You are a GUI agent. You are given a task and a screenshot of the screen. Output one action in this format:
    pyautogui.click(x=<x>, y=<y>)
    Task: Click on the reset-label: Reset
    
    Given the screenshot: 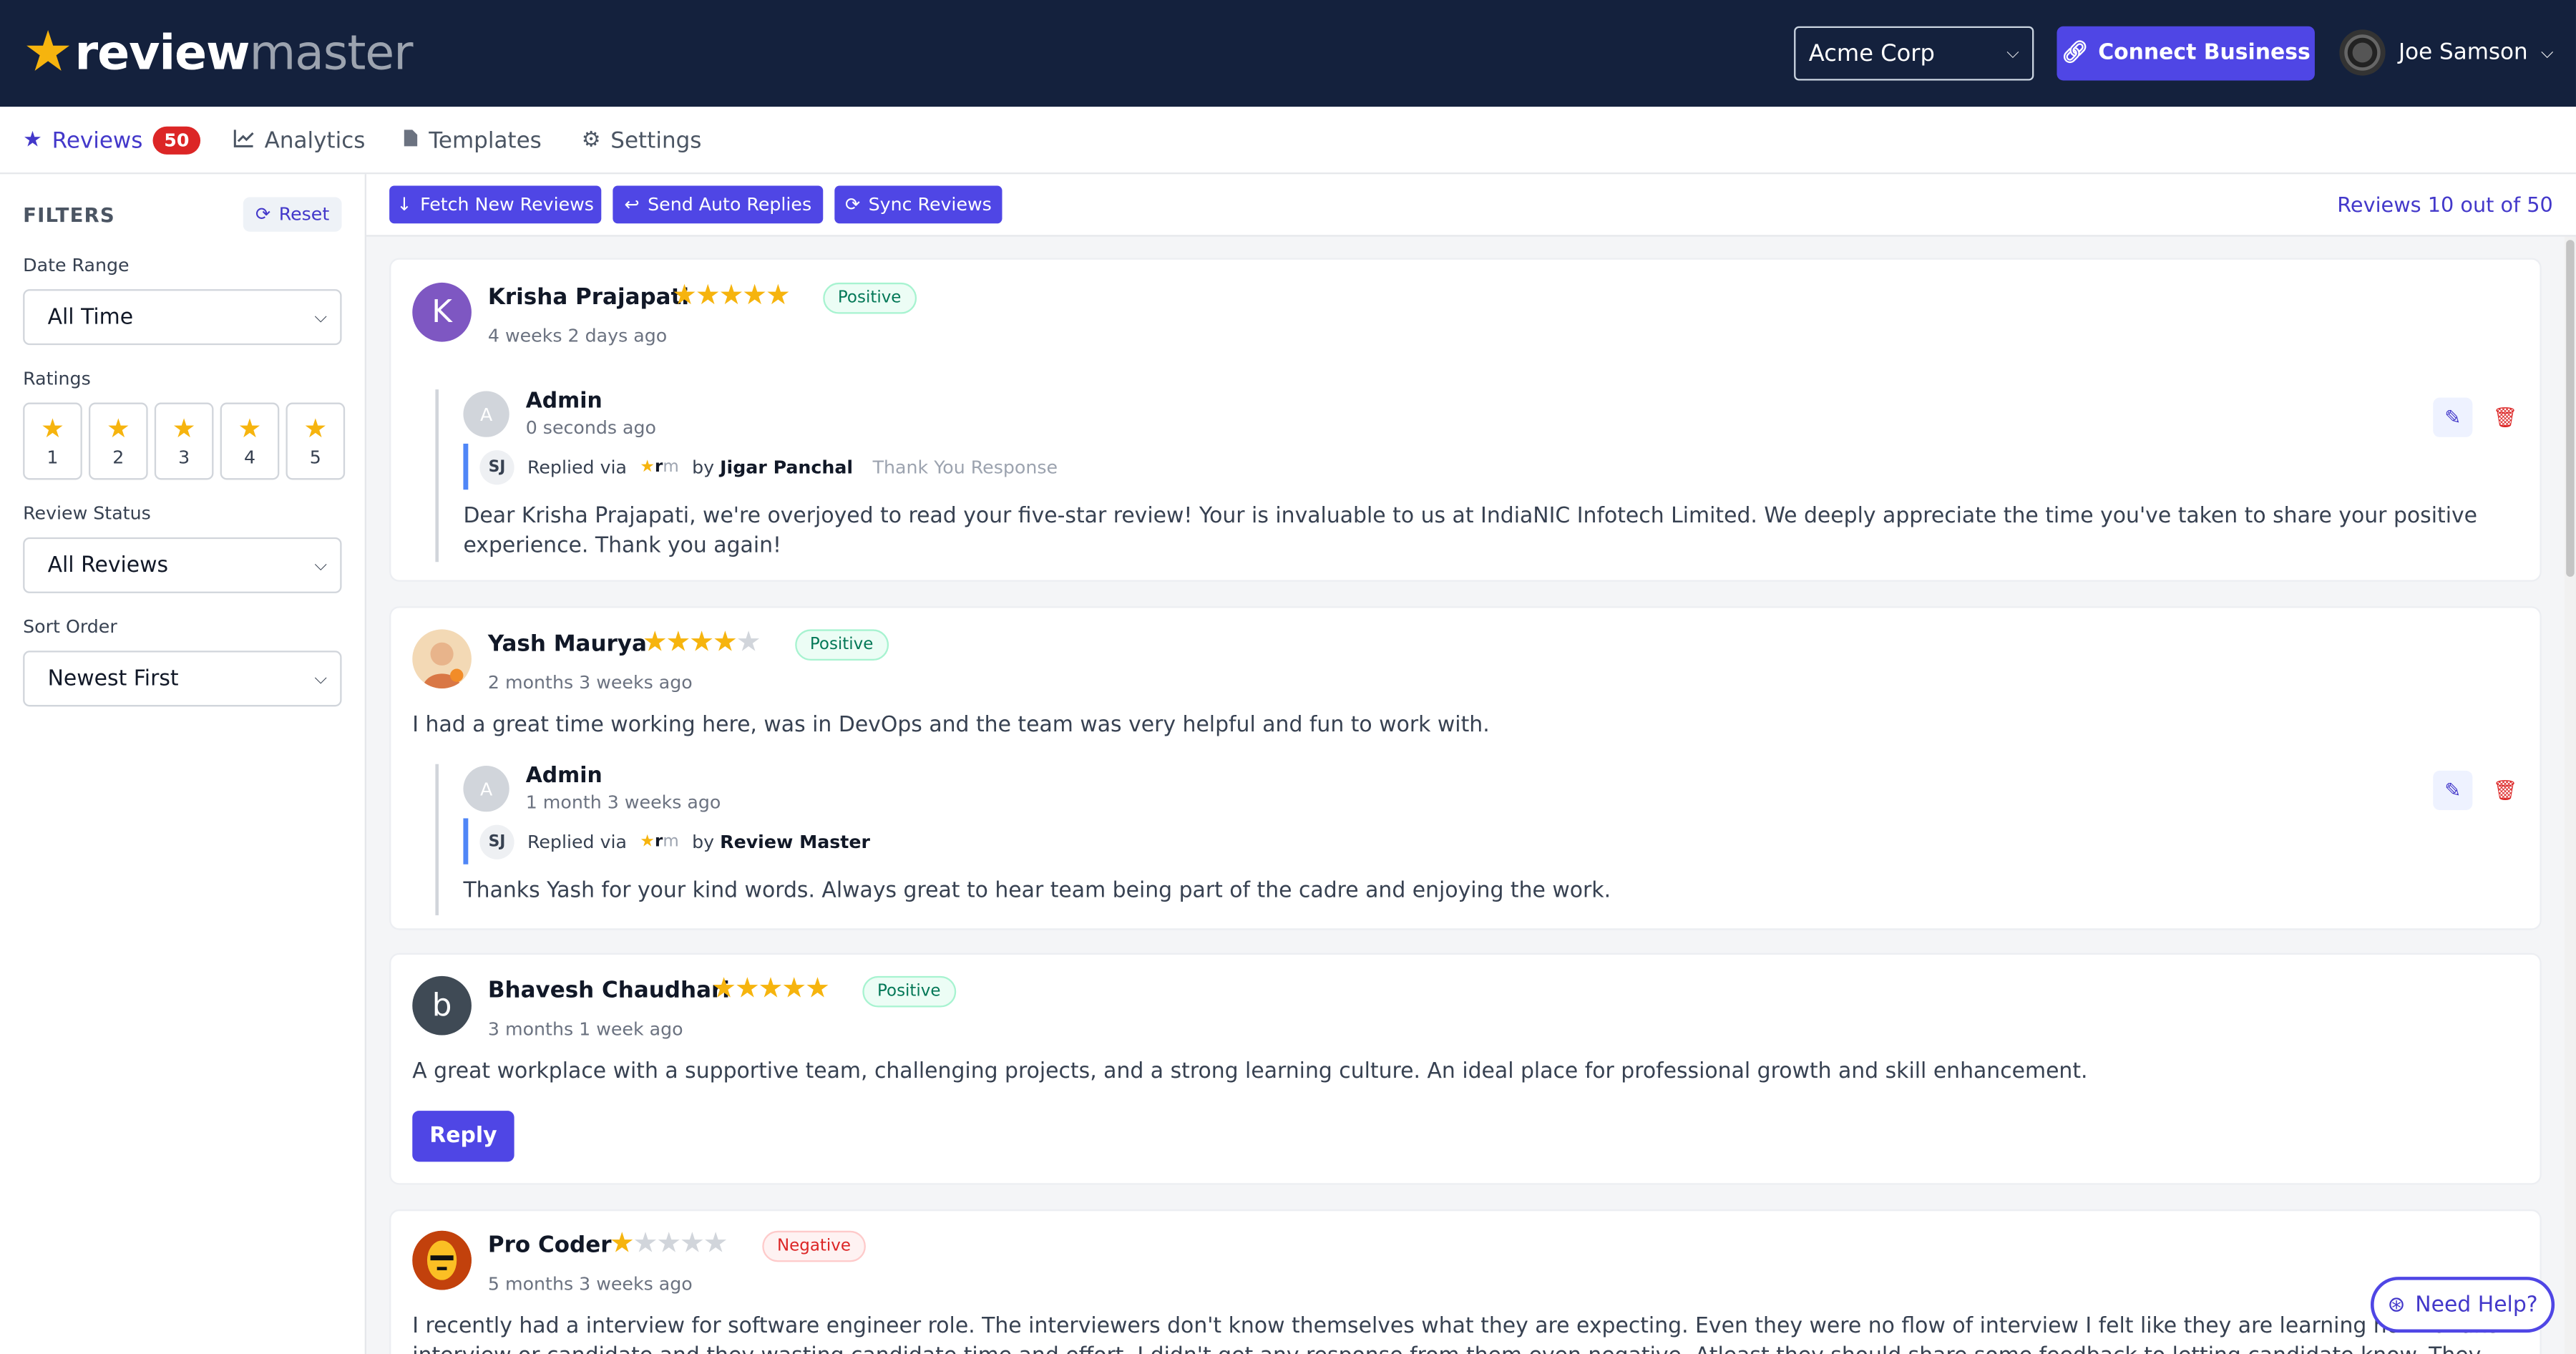 What is the action you would take?
    pyautogui.click(x=304, y=214)
    